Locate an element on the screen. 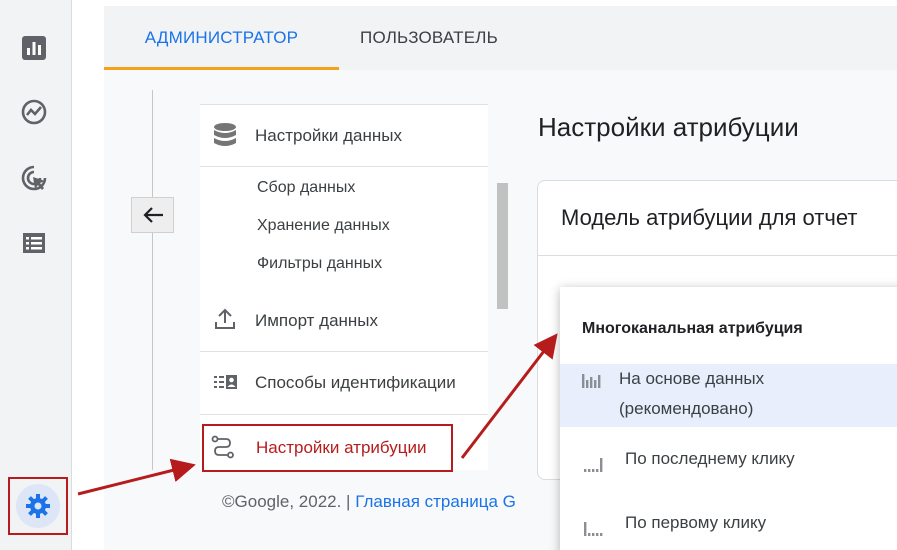  option-data-driven: На основе данных (рекомендовано) is located at coordinates (728, 395).